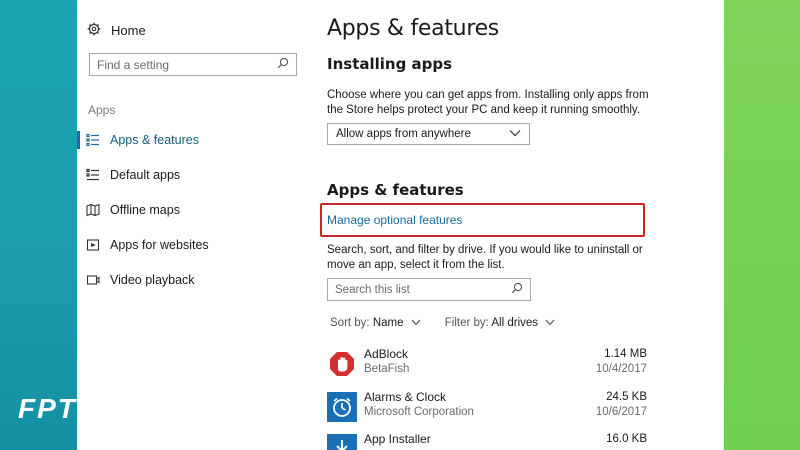 The image size is (800, 450). What do you see at coordinates (38, 225) in the screenshot?
I see `left-decorative-band` at bounding box center [38, 225].